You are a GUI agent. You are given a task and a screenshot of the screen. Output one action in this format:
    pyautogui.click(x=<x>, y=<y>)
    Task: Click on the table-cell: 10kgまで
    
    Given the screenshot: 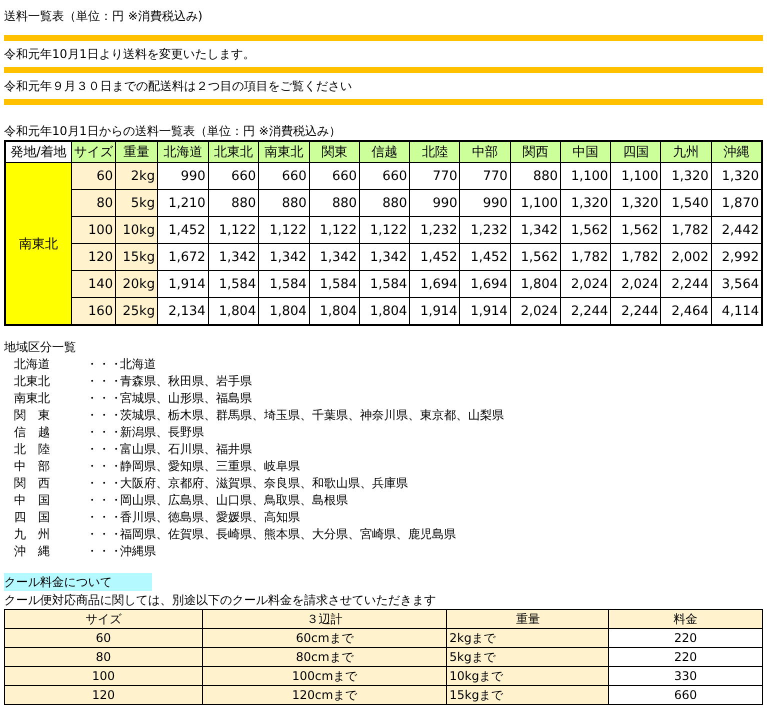 What is the action you would take?
    pyautogui.click(x=527, y=676)
    